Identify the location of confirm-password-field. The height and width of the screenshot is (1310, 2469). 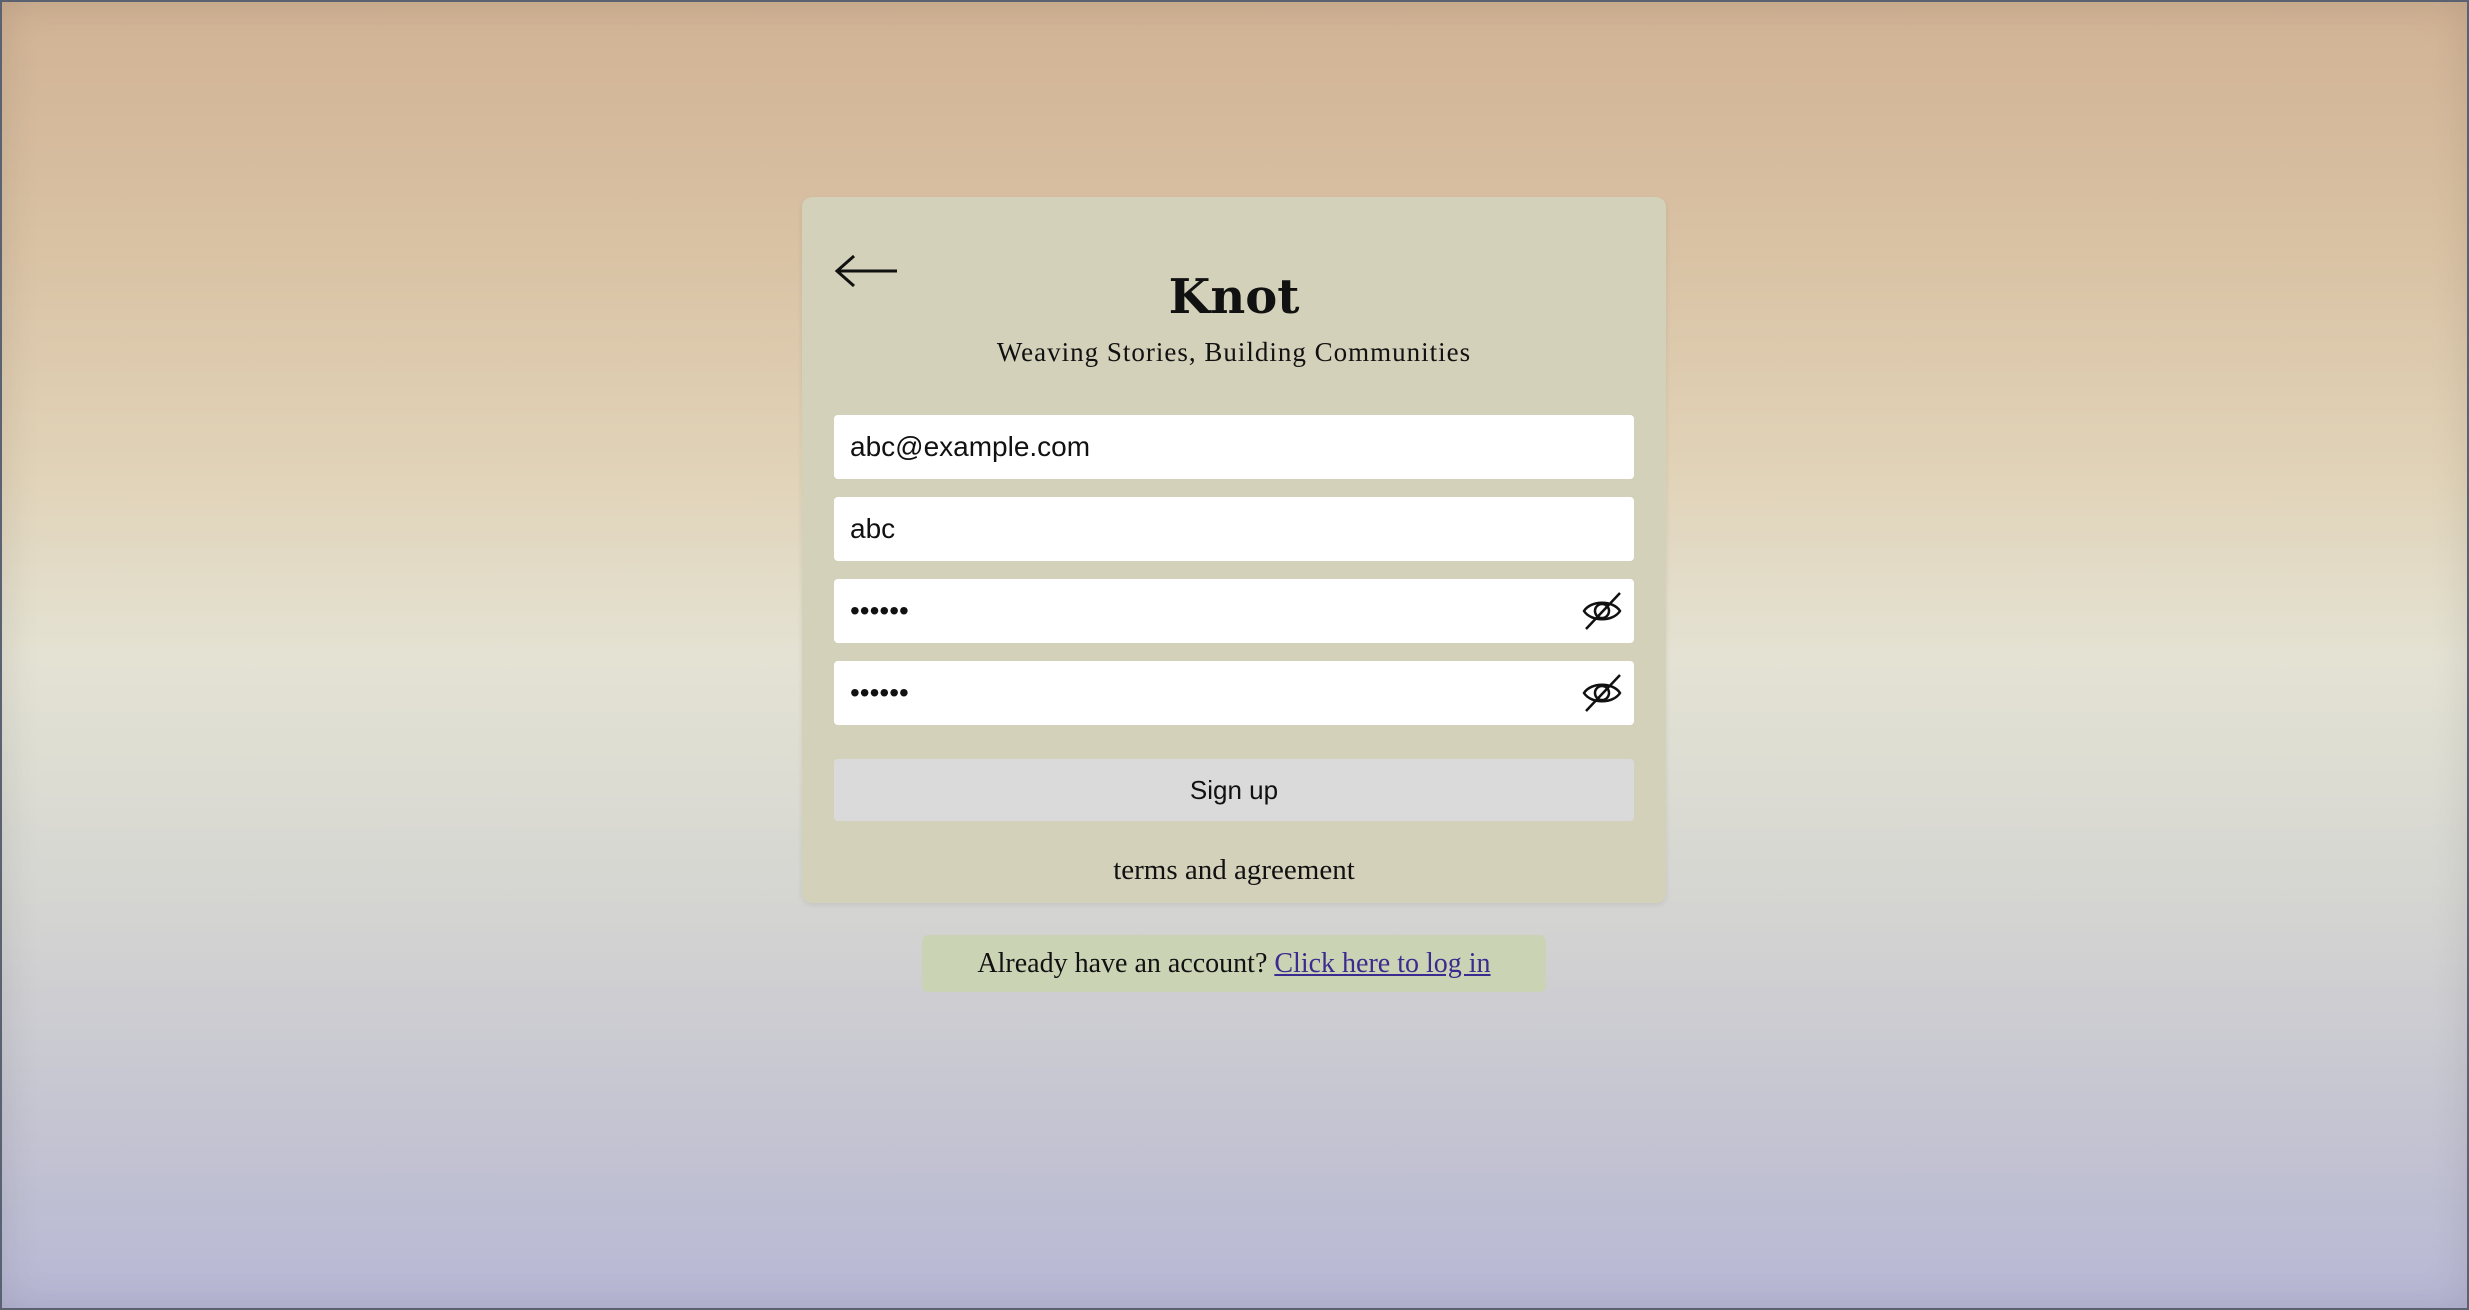
(1234, 693).